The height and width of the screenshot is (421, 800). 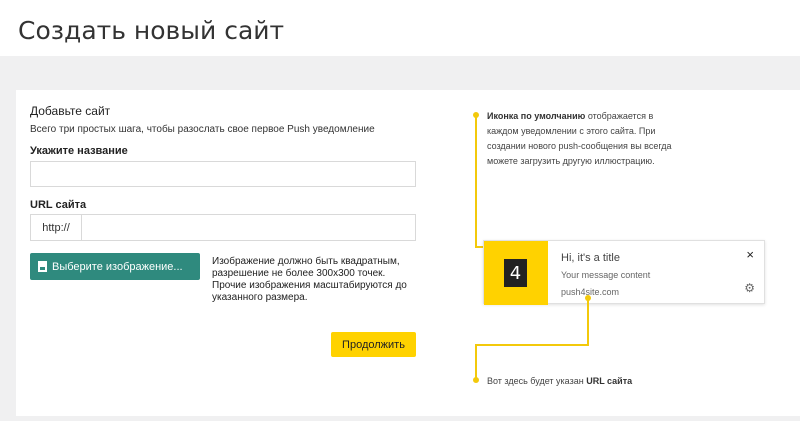 What do you see at coordinates (58, 205) in the screenshot?
I see `url-label: URL сайта` at bounding box center [58, 205].